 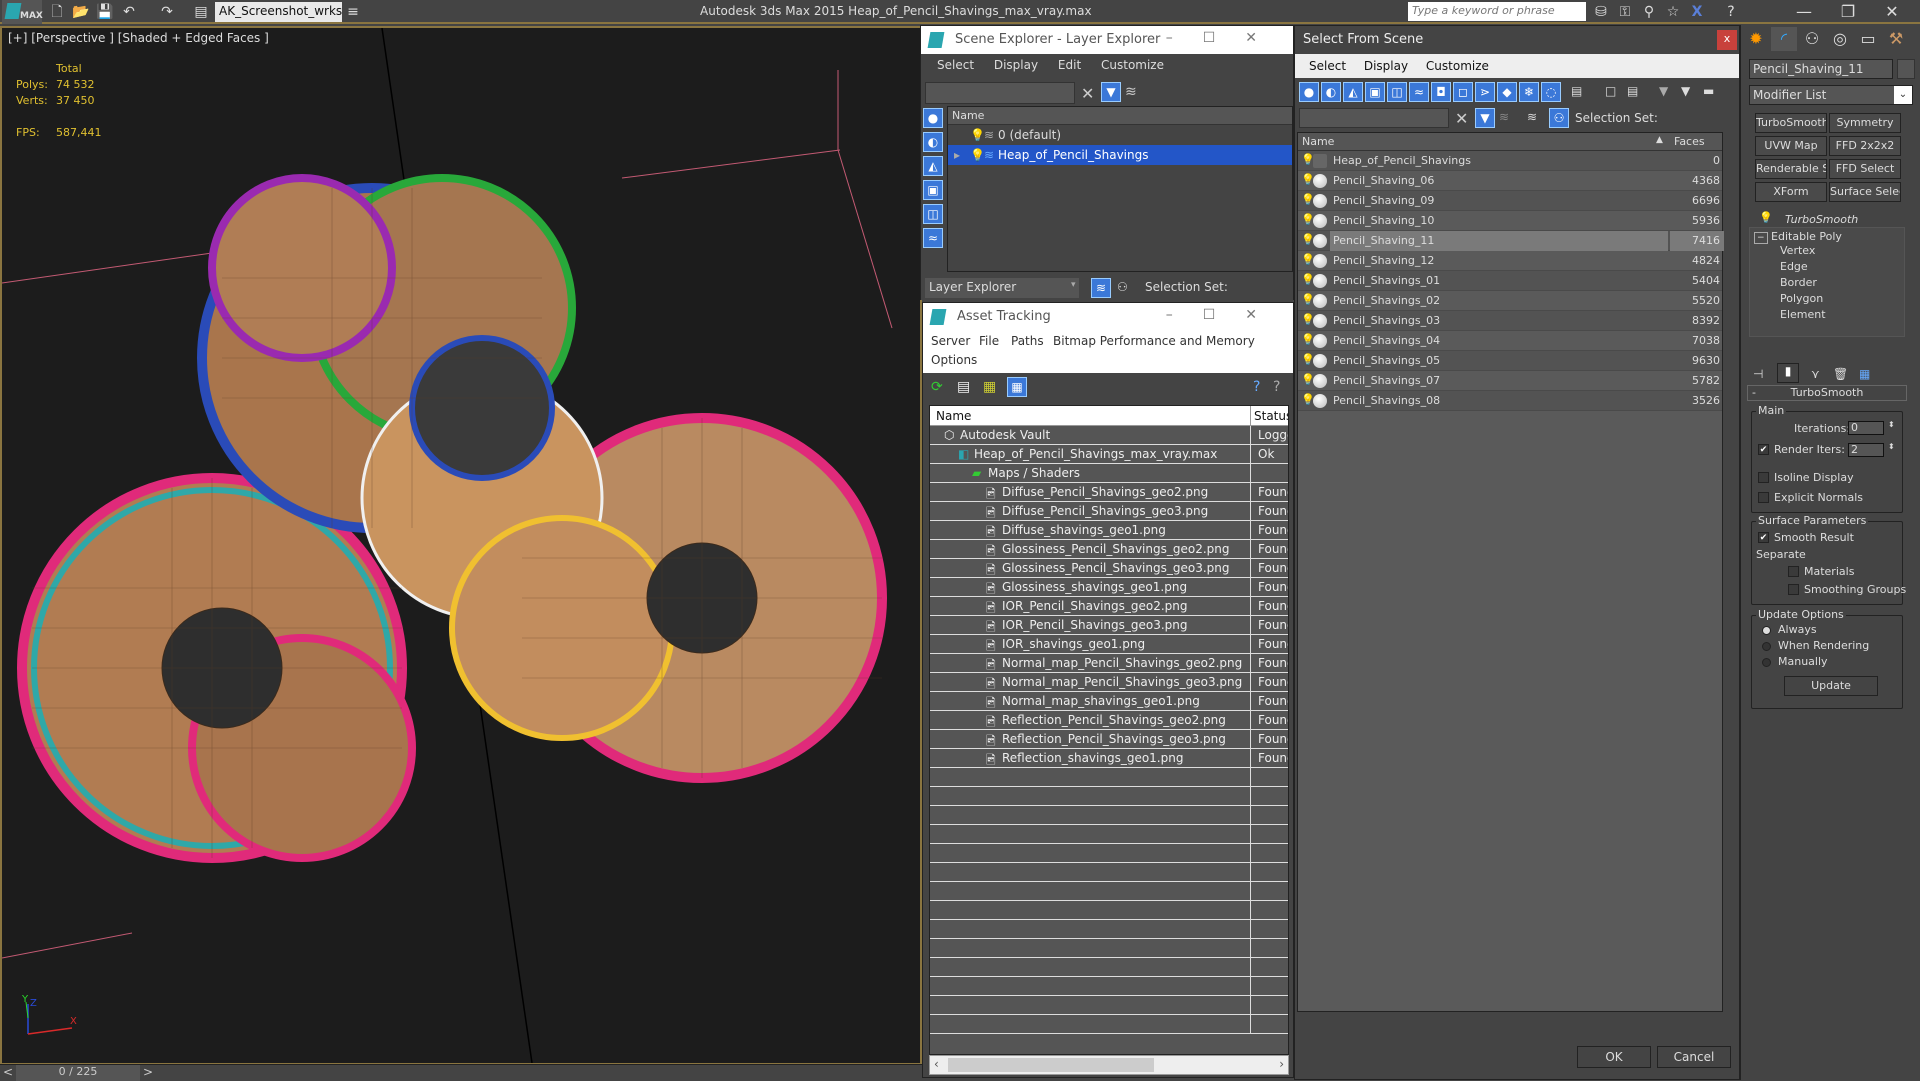 I want to click on object-row: 💡 Pencil_Shavings_01 5404, so click(x=1510, y=281).